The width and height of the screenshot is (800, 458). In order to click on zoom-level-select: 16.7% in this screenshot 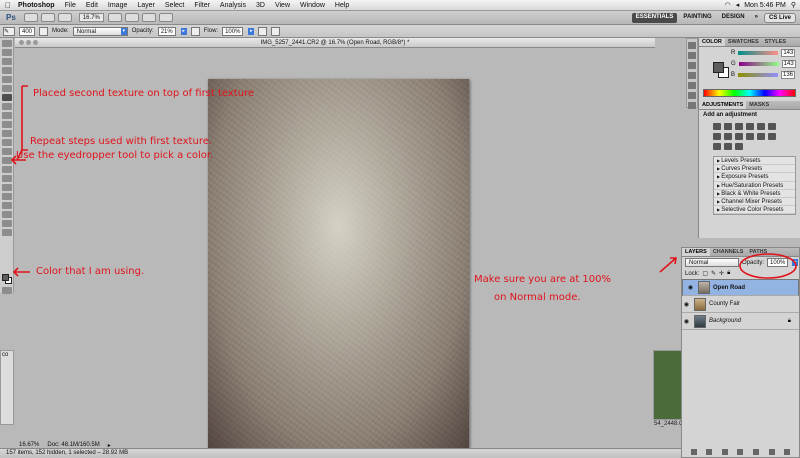, I will do `click(91, 17)`.